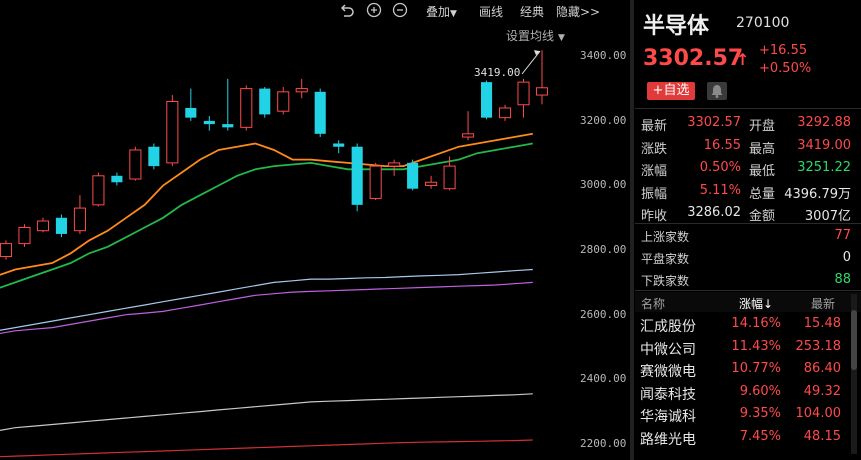 Image resolution: width=861 pixels, height=460 pixels. I want to click on change-value: +16.55, so click(783, 50).